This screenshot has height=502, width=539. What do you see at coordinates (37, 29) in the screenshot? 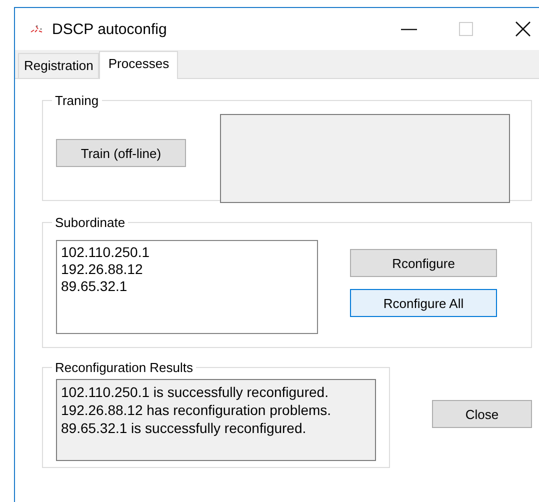
I see `app-icon` at bounding box center [37, 29].